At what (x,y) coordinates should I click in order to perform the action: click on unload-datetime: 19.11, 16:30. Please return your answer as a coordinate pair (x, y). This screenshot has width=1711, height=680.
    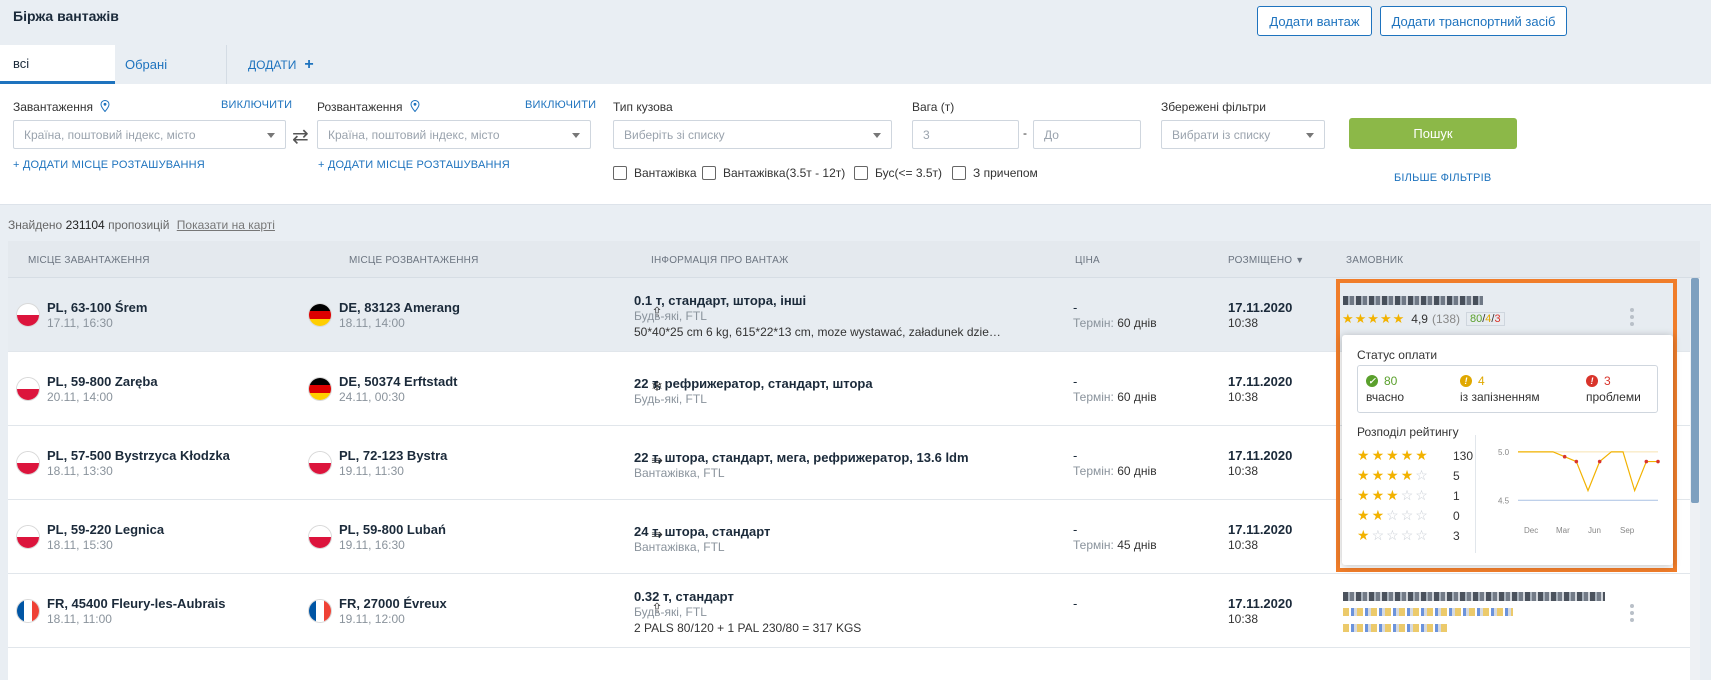
    Looking at the image, I should click on (372, 545).